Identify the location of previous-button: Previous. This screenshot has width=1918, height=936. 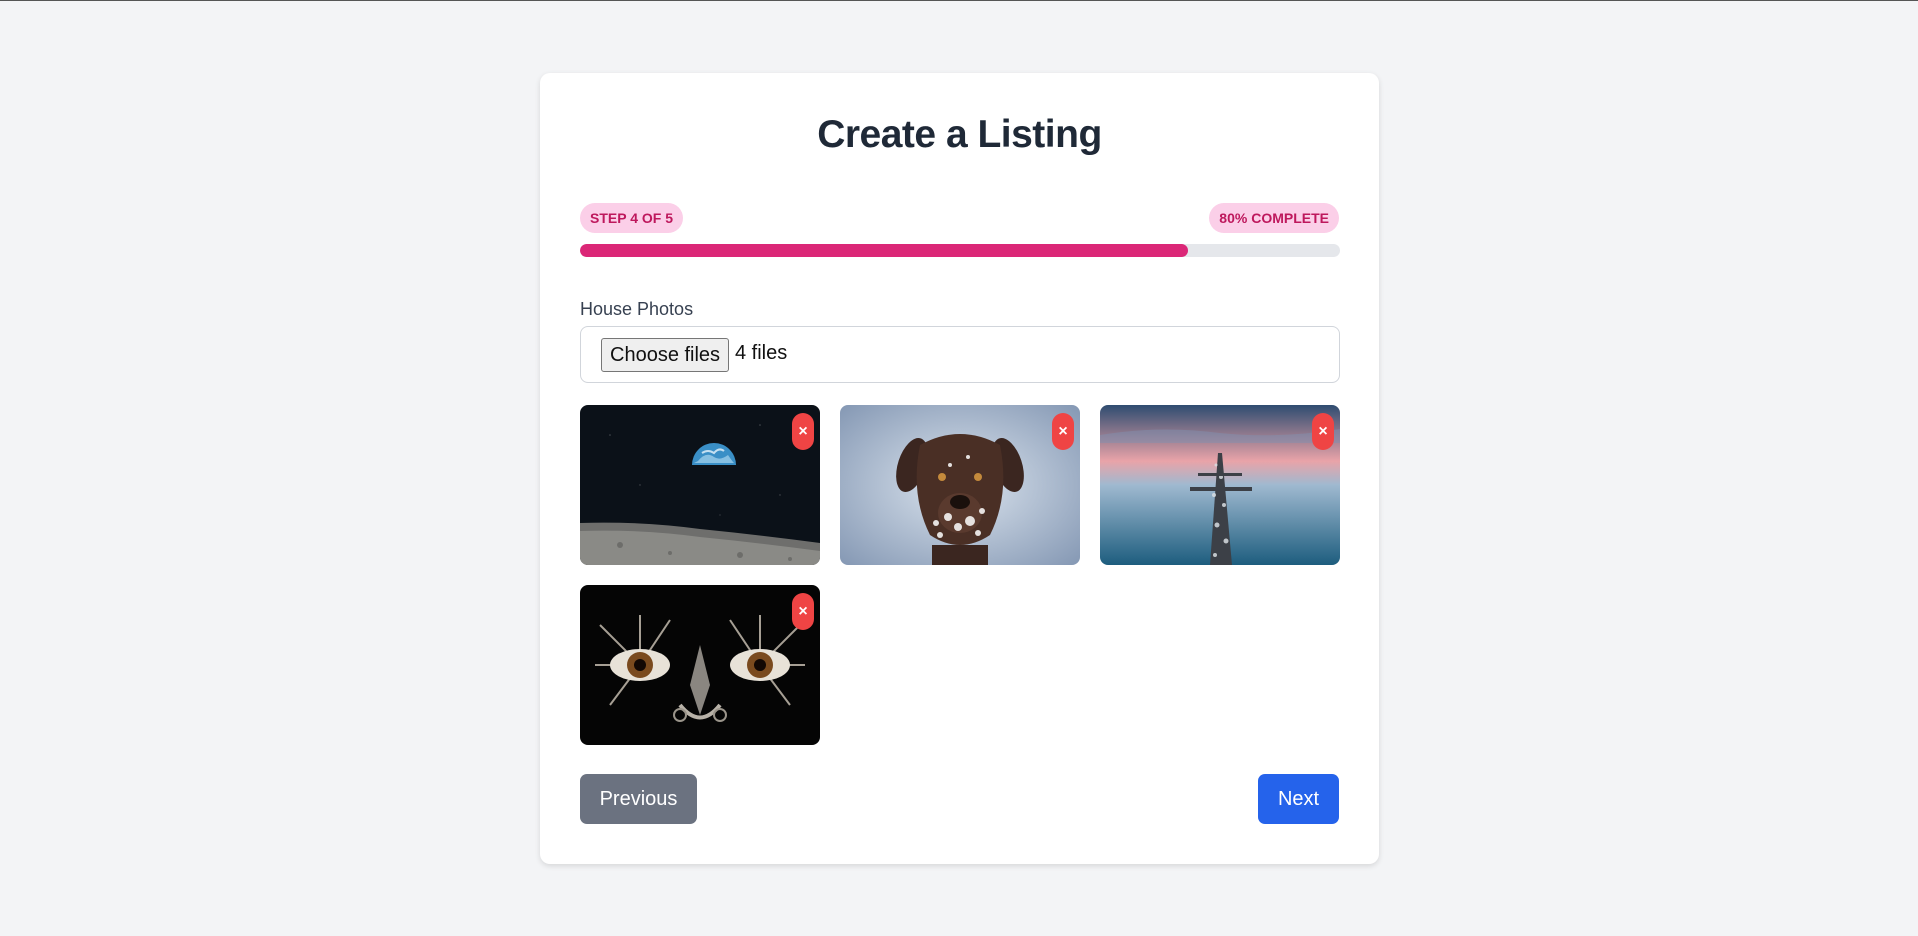
(638, 799).